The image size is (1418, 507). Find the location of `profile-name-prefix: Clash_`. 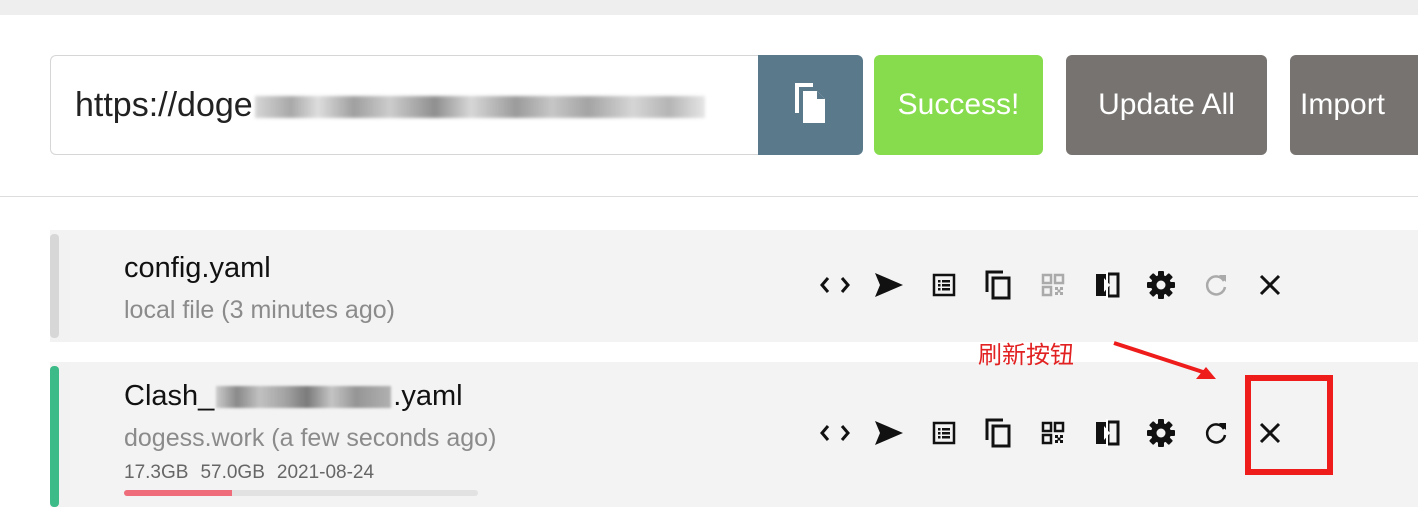

profile-name-prefix: Clash_ is located at coordinates (169, 396).